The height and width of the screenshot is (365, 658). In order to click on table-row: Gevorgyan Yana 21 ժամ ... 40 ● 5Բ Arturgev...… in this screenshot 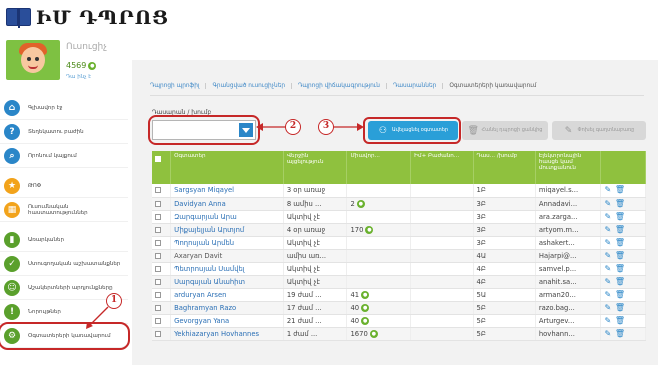, I will do `click(399, 321)`.